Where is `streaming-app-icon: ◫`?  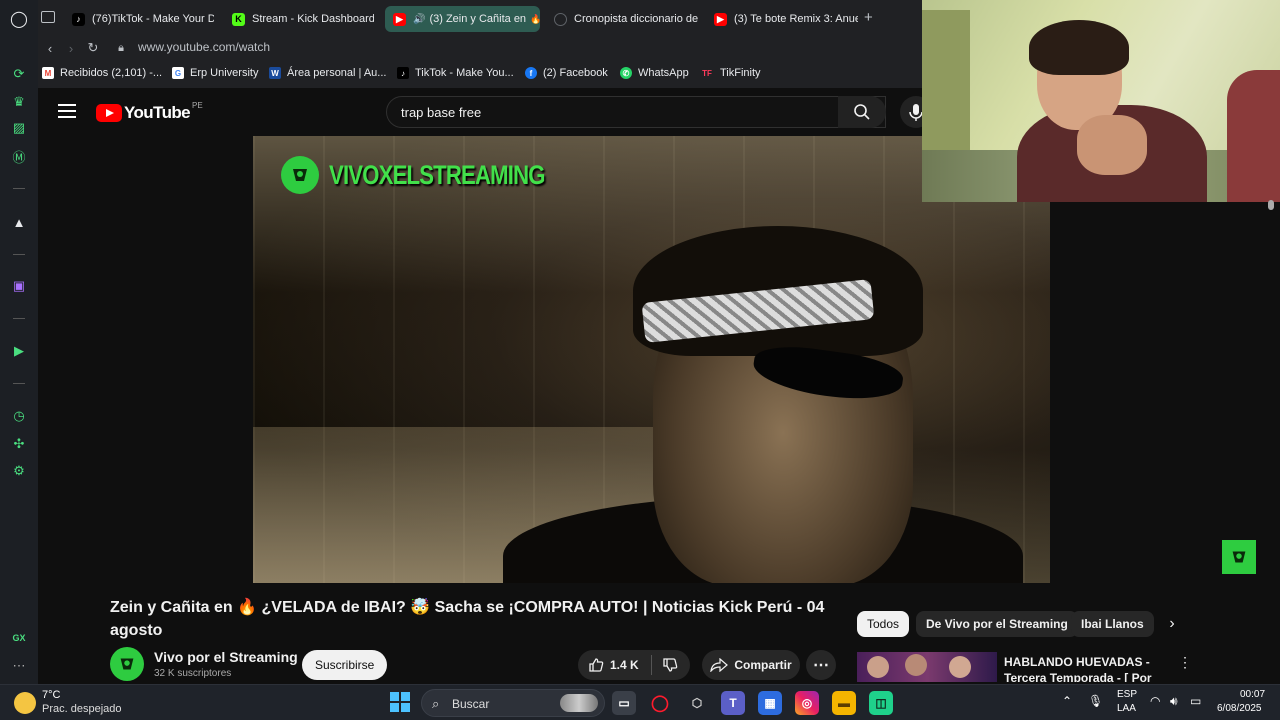 streaming-app-icon: ◫ is located at coordinates (881, 703).